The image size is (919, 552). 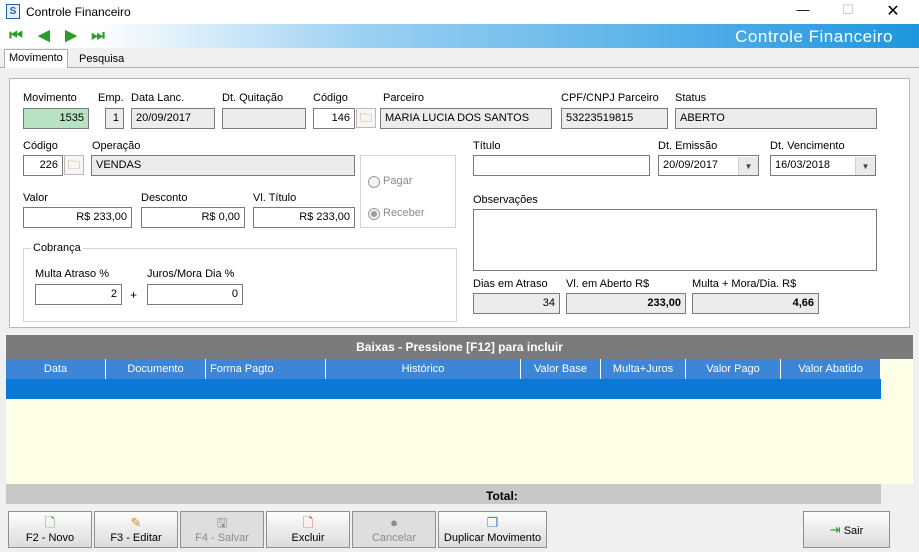 I want to click on maximize-icon: ☐, so click(x=848, y=10).